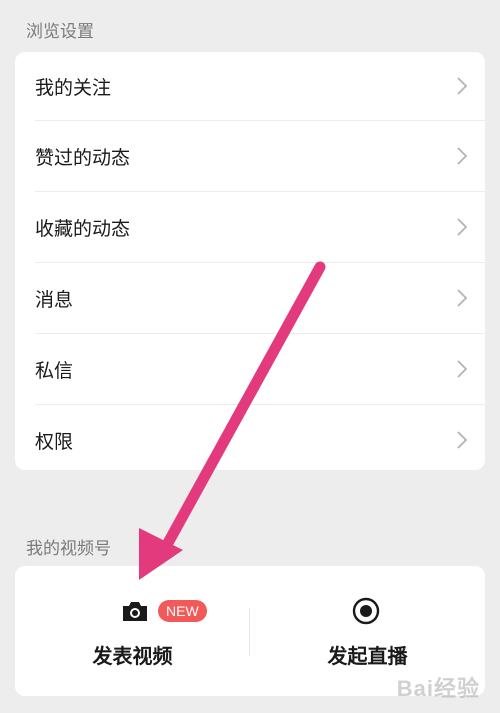 This screenshot has width=500, height=713. I want to click on menu-item-label: 私信, so click(54, 370).